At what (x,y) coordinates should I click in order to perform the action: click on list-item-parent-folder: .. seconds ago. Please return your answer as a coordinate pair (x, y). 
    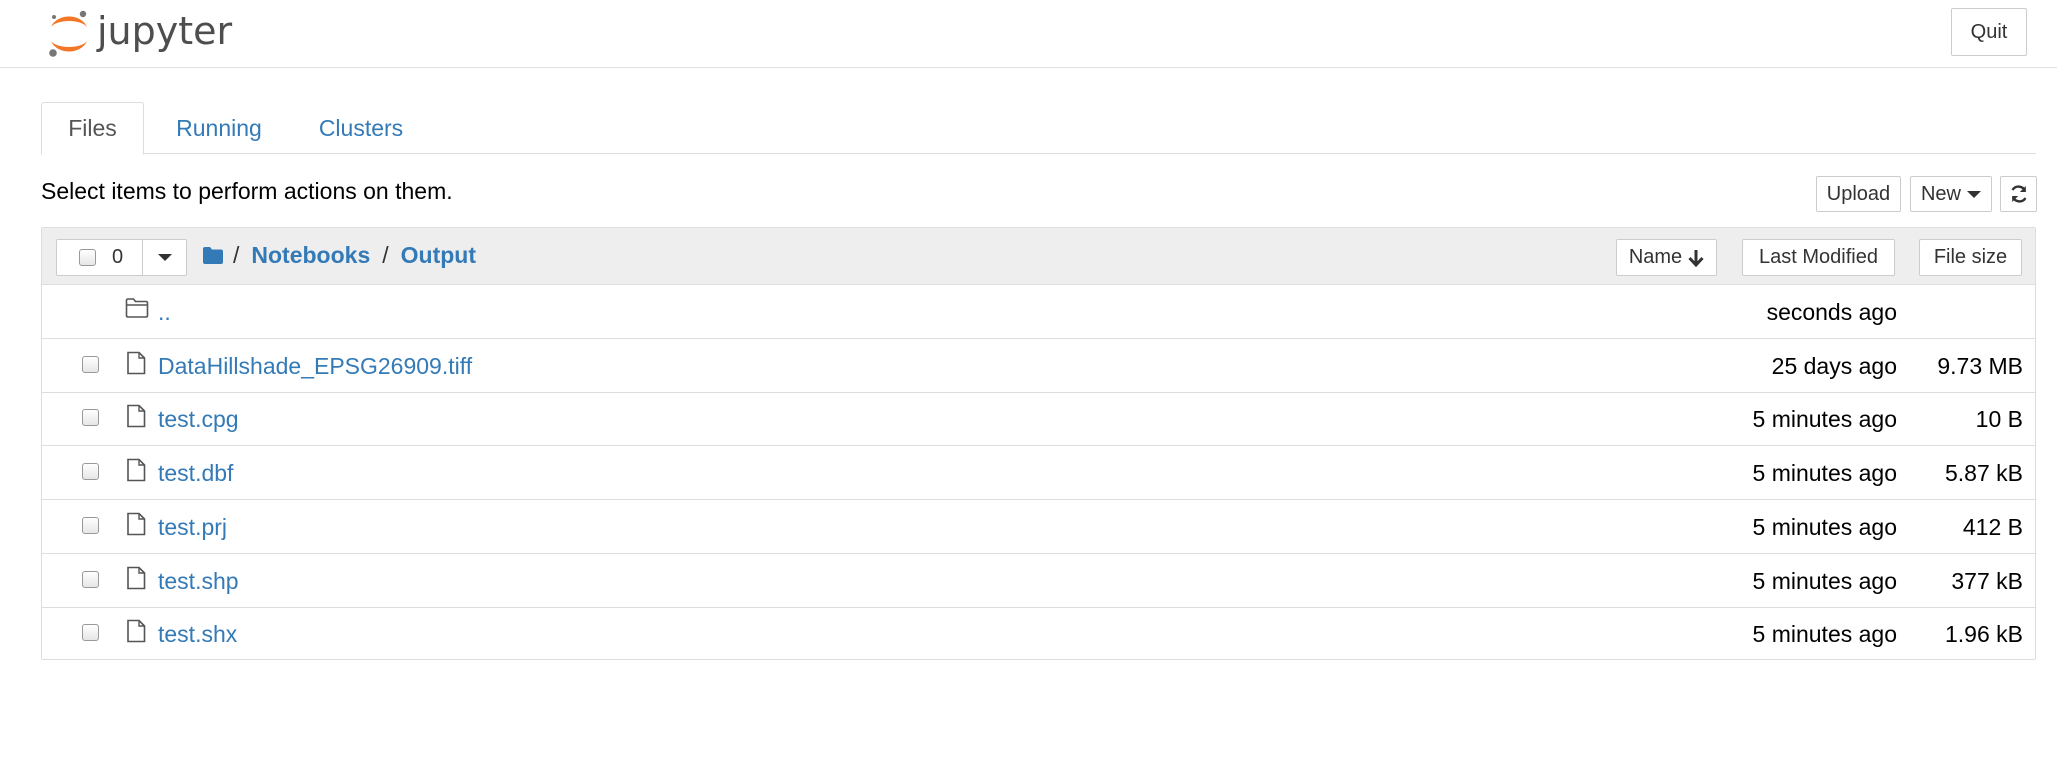
    Looking at the image, I should click on (1038, 312).